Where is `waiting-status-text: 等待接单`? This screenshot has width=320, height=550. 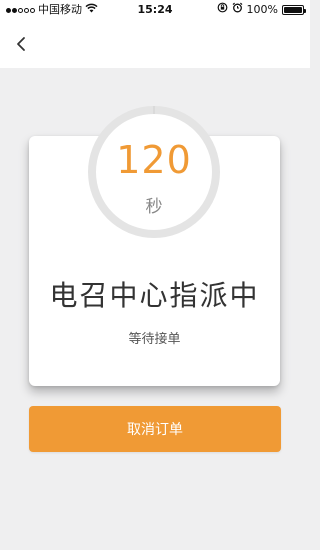
waiting-status-text: 等待接单 is located at coordinates (154, 339).